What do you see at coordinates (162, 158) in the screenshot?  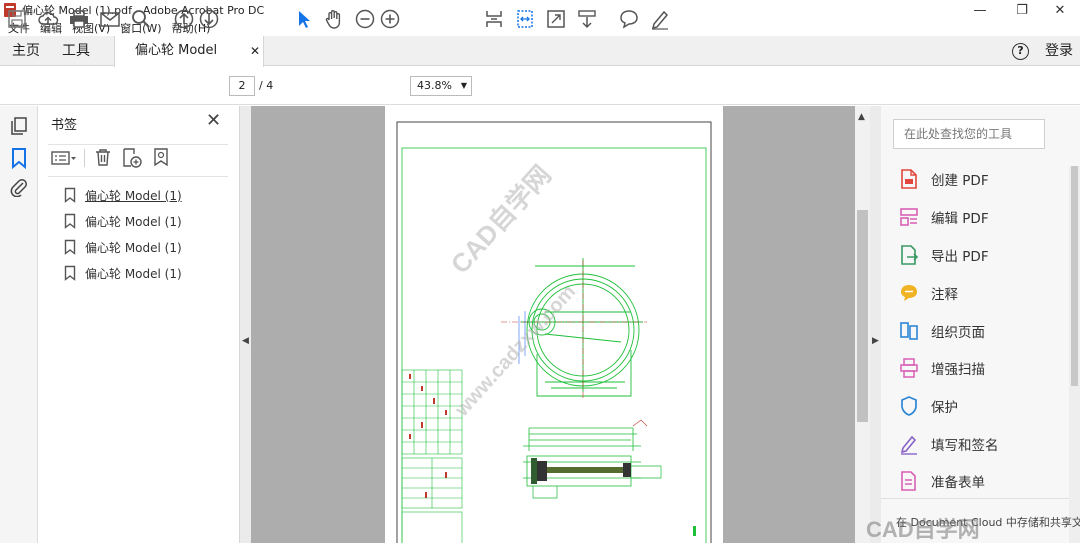 I see `find-bookmark-icon` at bounding box center [162, 158].